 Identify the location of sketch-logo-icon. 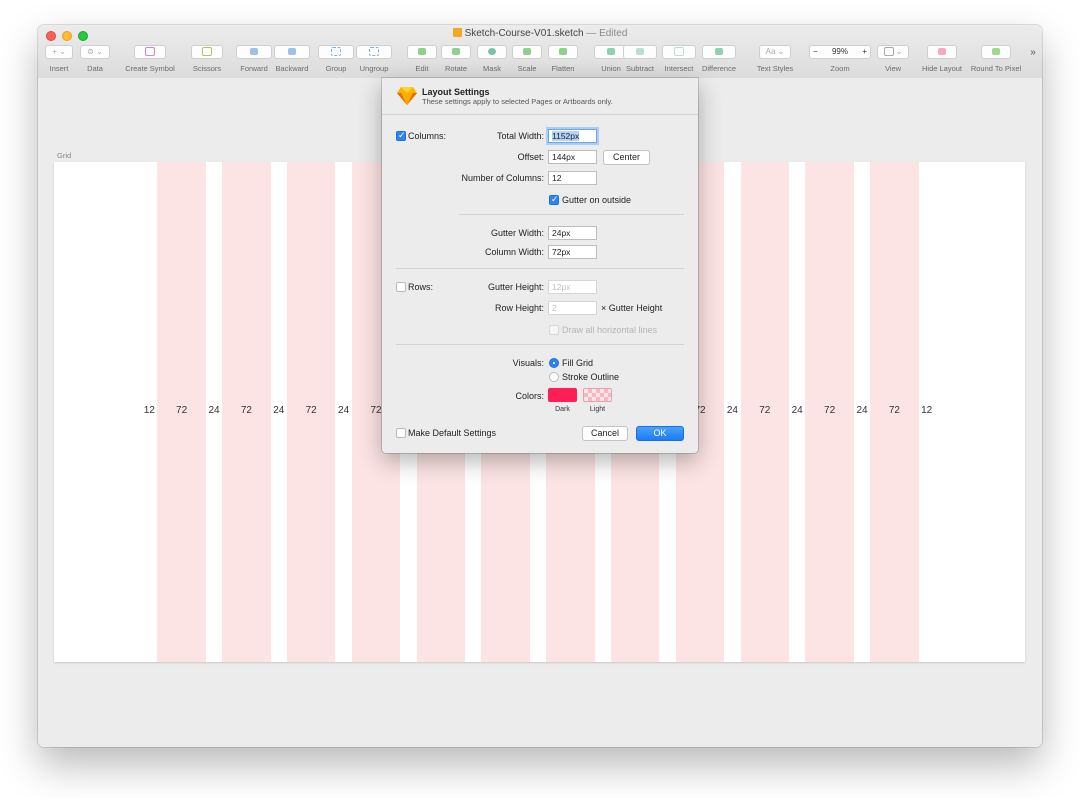
(407, 96).